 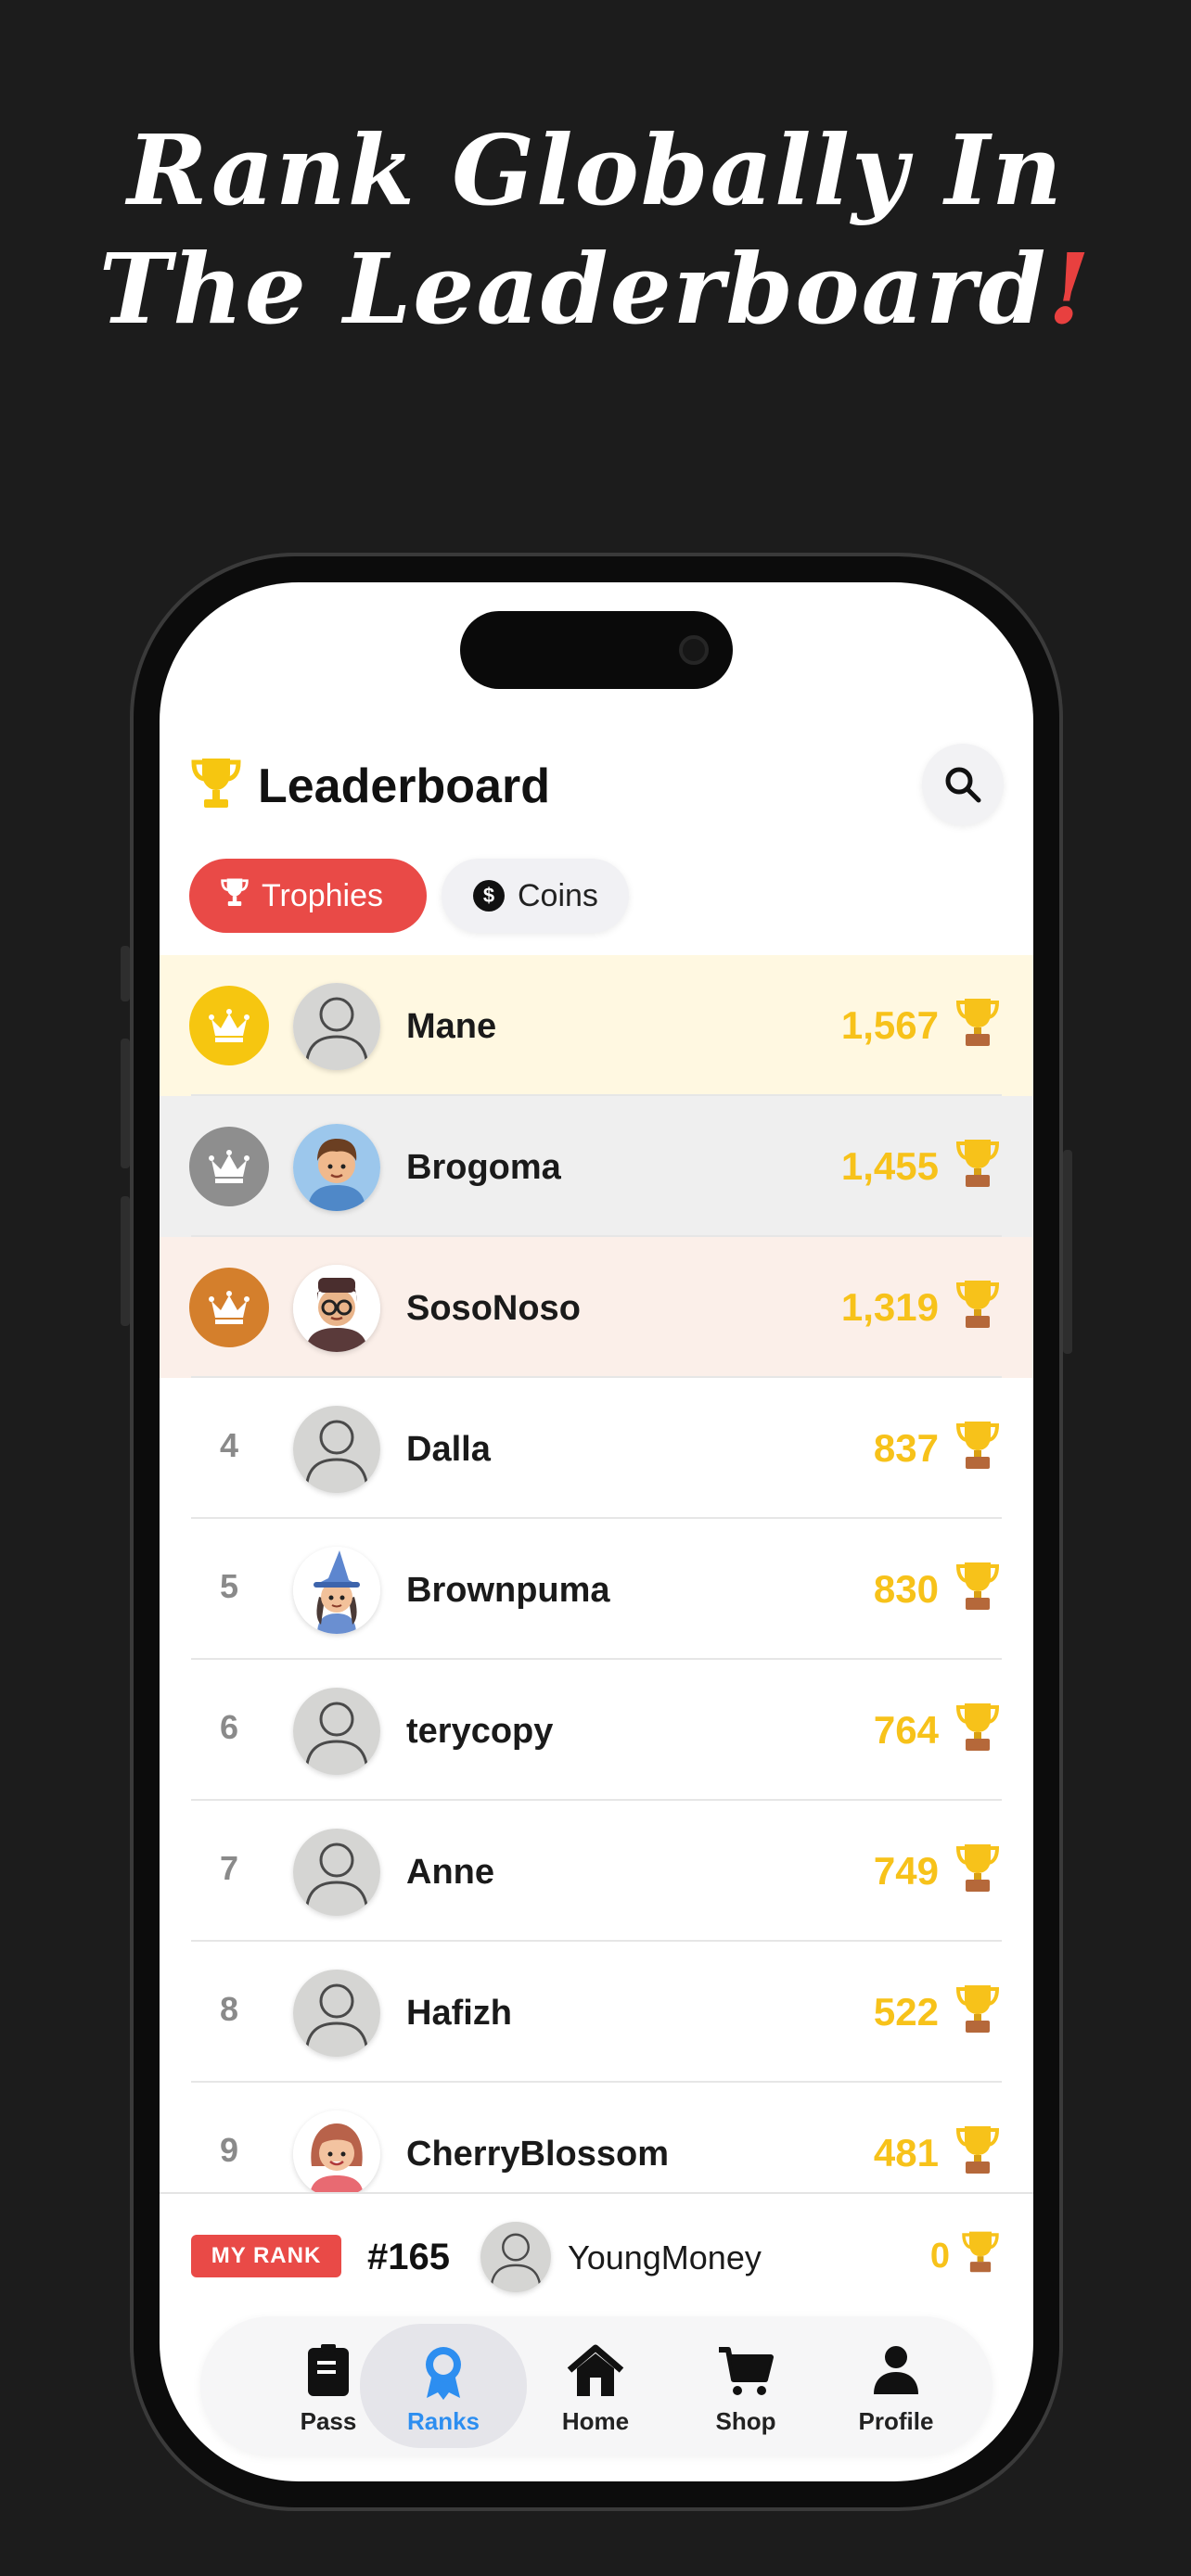 I want to click on username: Dalla, so click(x=449, y=1450).